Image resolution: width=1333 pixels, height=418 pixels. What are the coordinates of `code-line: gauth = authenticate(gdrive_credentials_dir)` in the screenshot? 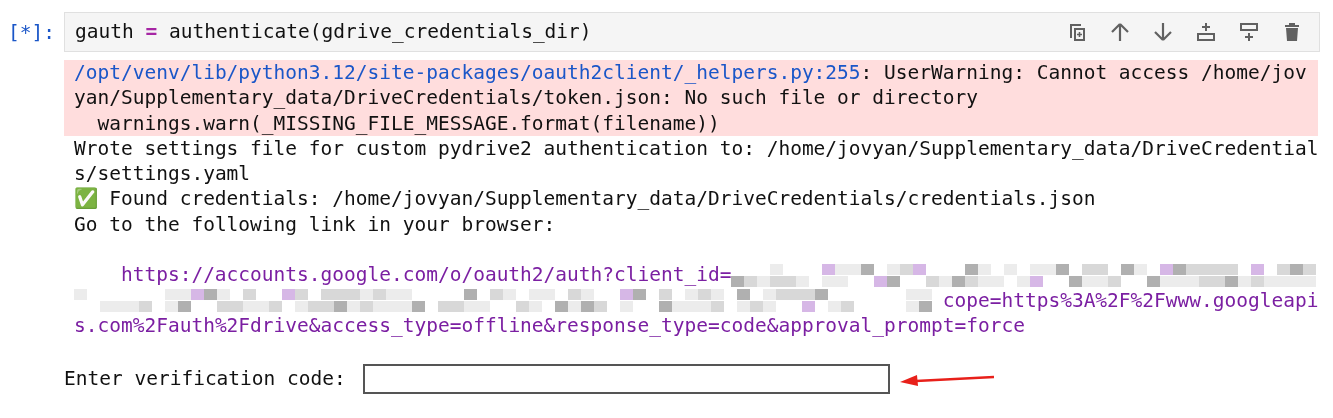 It's located at (334, 32).